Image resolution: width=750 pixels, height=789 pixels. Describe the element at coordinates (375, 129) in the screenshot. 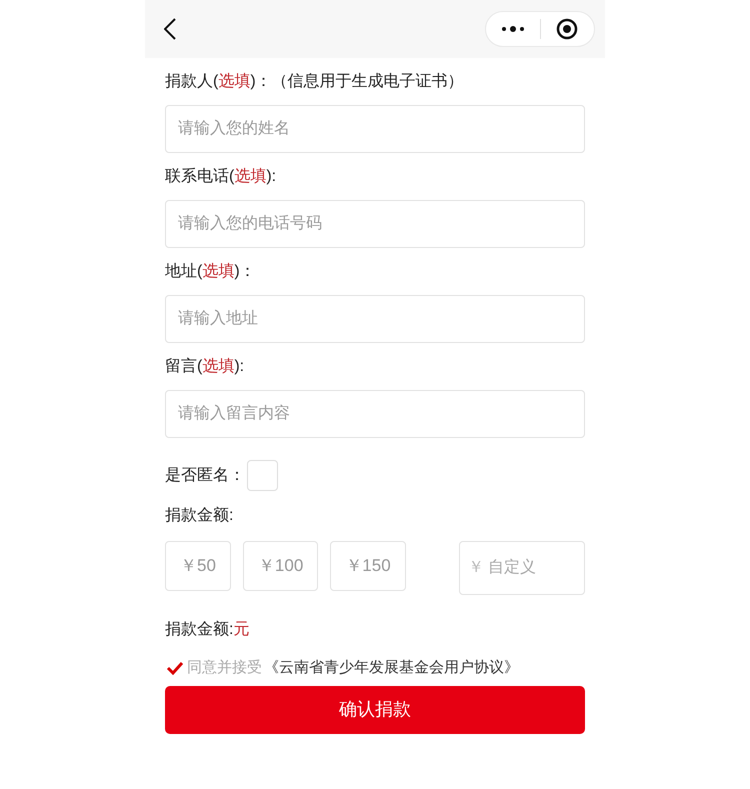

I see `input-field: 请输入您的姓名` at that location.